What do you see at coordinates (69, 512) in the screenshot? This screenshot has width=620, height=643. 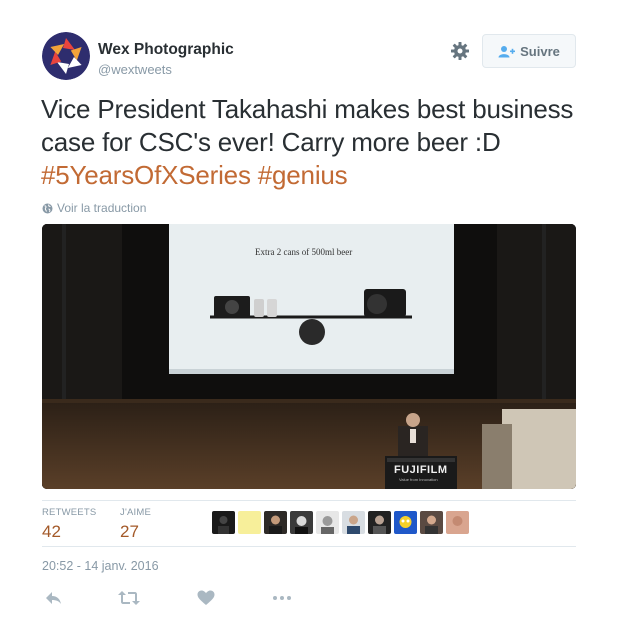 I see `retweets-label: RETWEETS` at bounding box center [69, 512].